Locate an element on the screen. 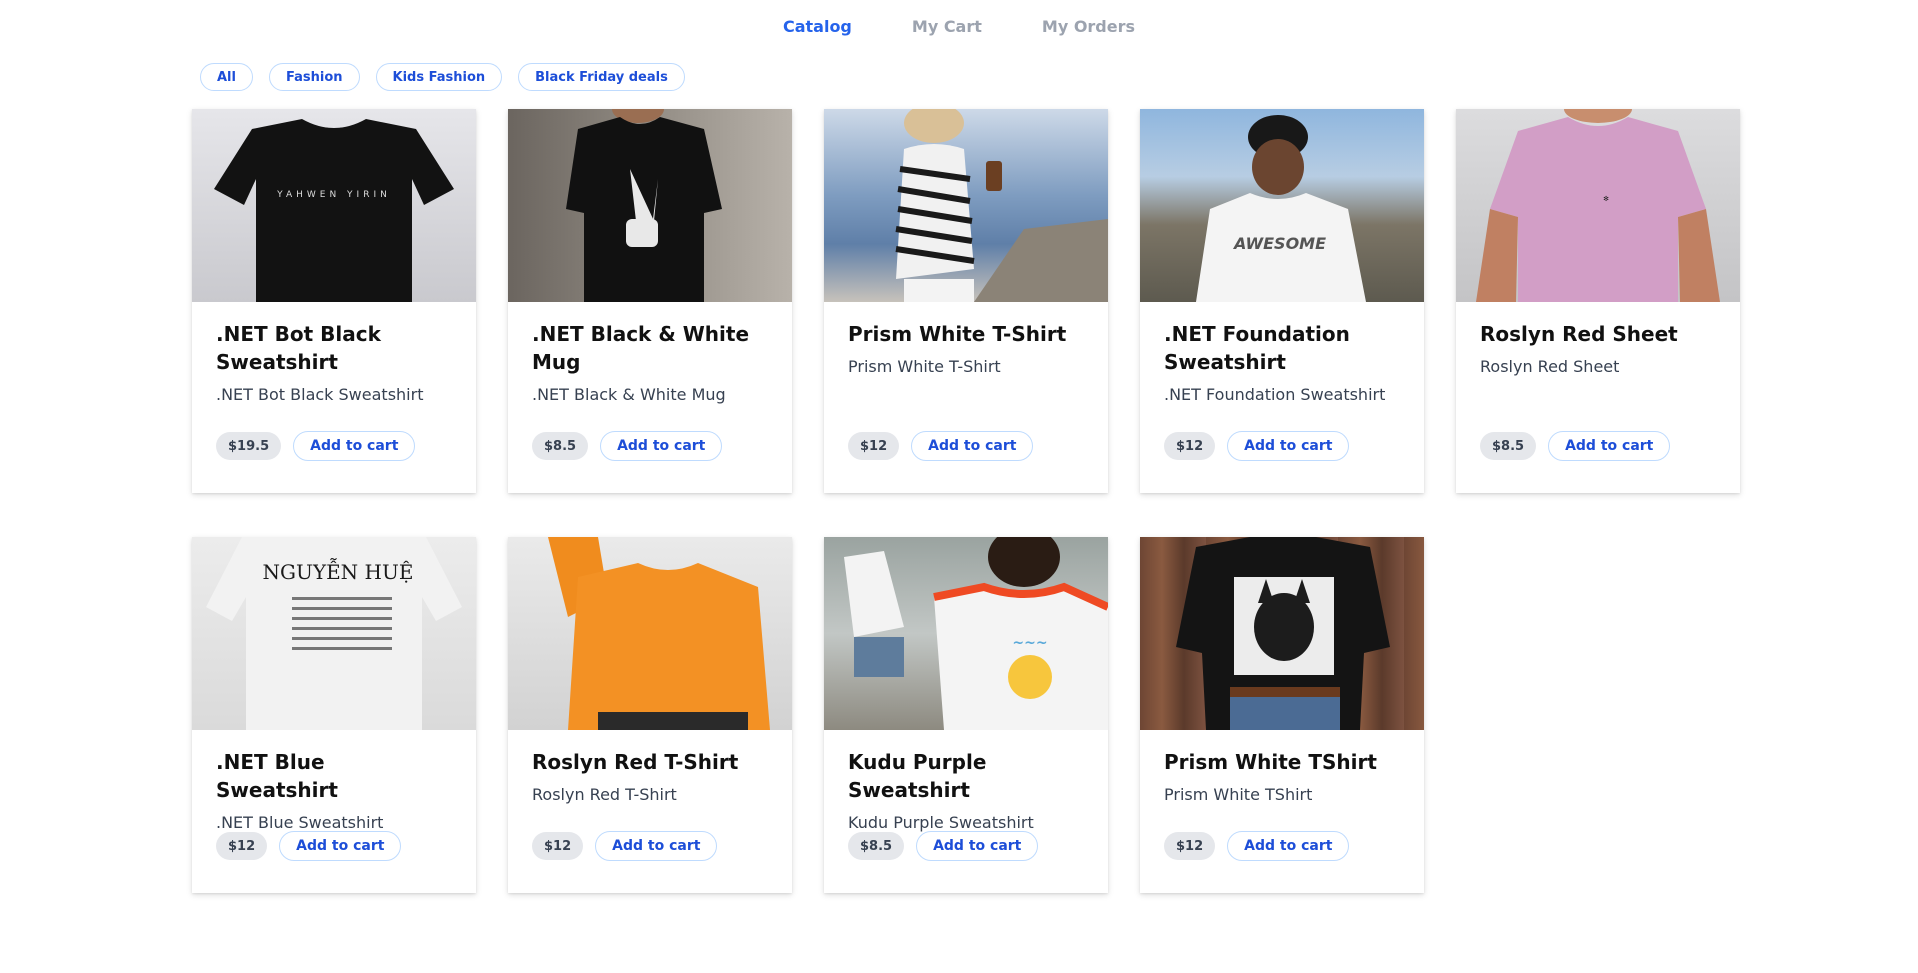 This screenshot has height=973, width=1918. product-title: .NET Black & White Mug is located at coordinates (641, 348).